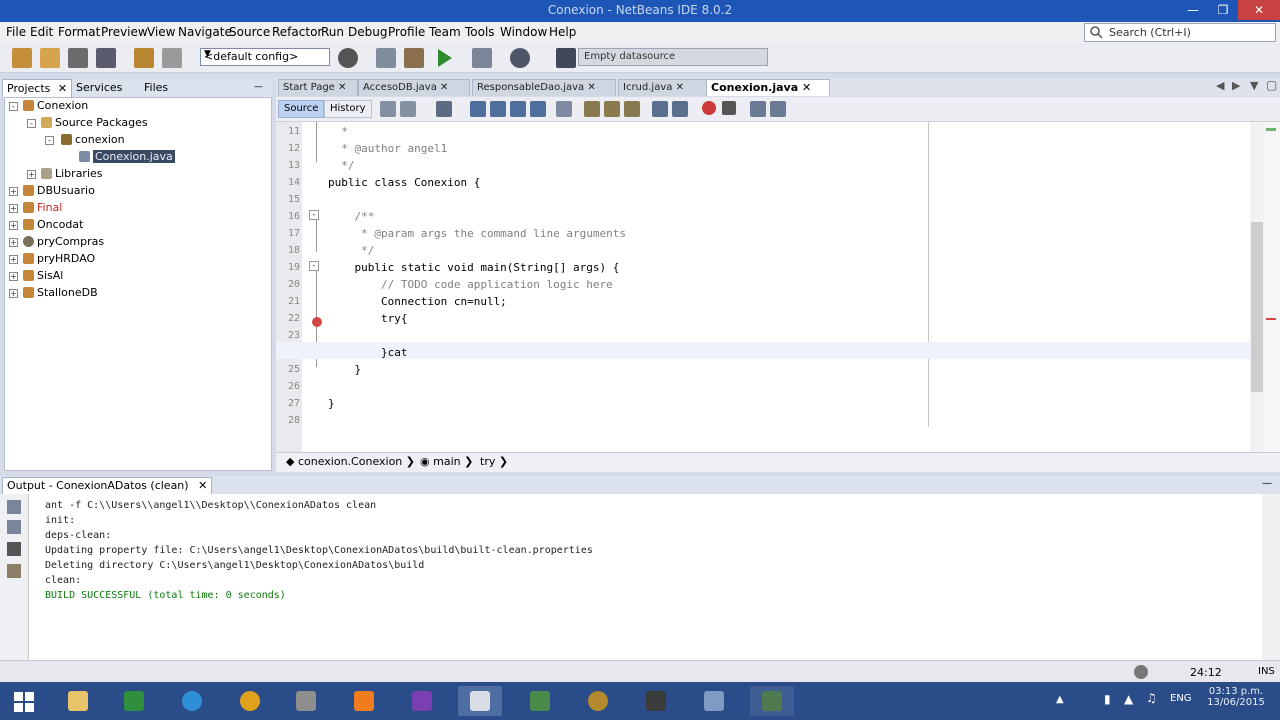 Image resolution: width=1280 pixels, height=720 pixels. I want to click on rectangular-selection-icon, so click(564, 109).